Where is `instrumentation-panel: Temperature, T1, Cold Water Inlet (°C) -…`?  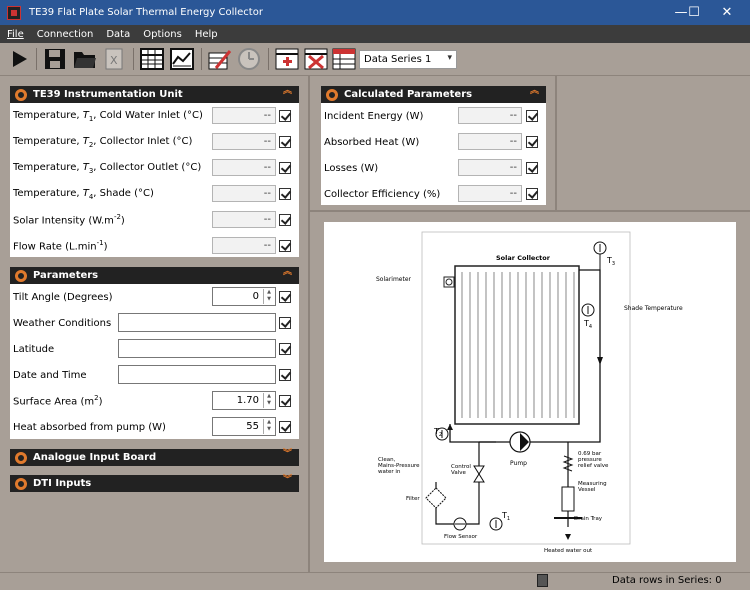
instrumentation-panel: Temperature, T1, Cold Water Inlet (°C) -… is located at coordinates (154, 180).